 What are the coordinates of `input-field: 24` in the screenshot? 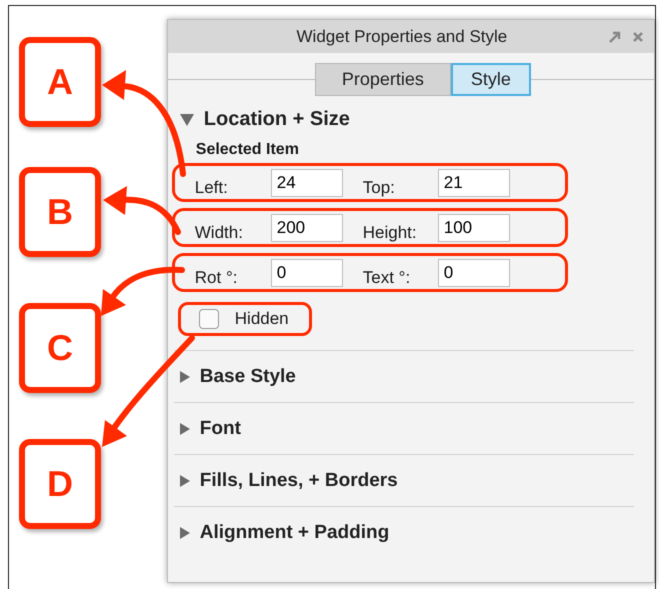 It's located at (306, 182).